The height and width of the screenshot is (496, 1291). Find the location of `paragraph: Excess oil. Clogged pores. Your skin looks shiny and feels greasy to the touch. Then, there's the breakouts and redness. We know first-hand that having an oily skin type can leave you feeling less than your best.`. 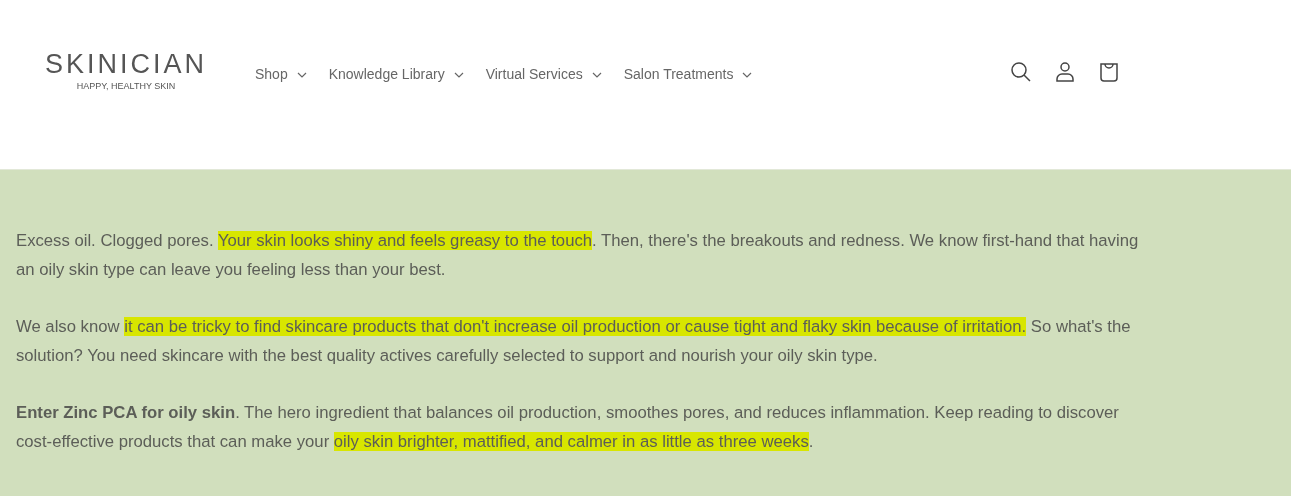

paragraph: Excess oil. Clogged pores. Your skin looks shiny and feels greasy to the touch. Then, there's the breakouts and redness. We know first-hand that having an oily skin type can leave you feeling less than your best. is located at coordinates (578, 255).